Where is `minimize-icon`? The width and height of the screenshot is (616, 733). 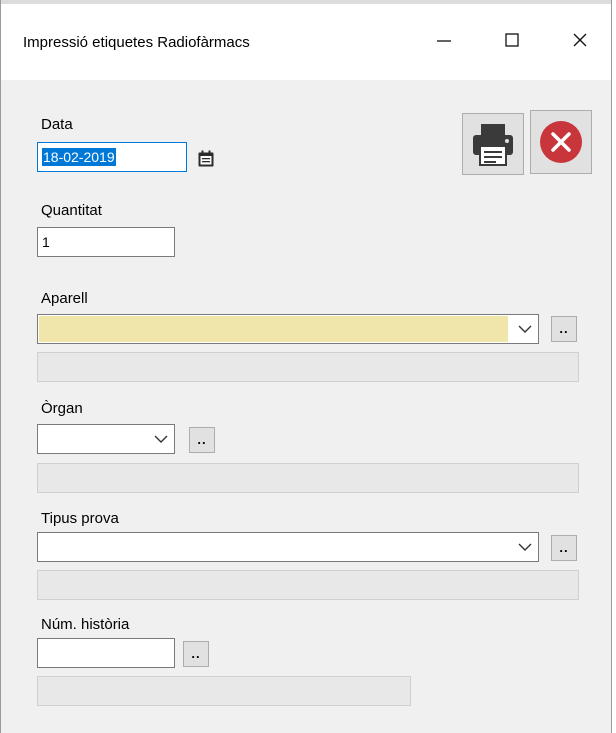 minimize-icon is located at coordinates (444, 41).